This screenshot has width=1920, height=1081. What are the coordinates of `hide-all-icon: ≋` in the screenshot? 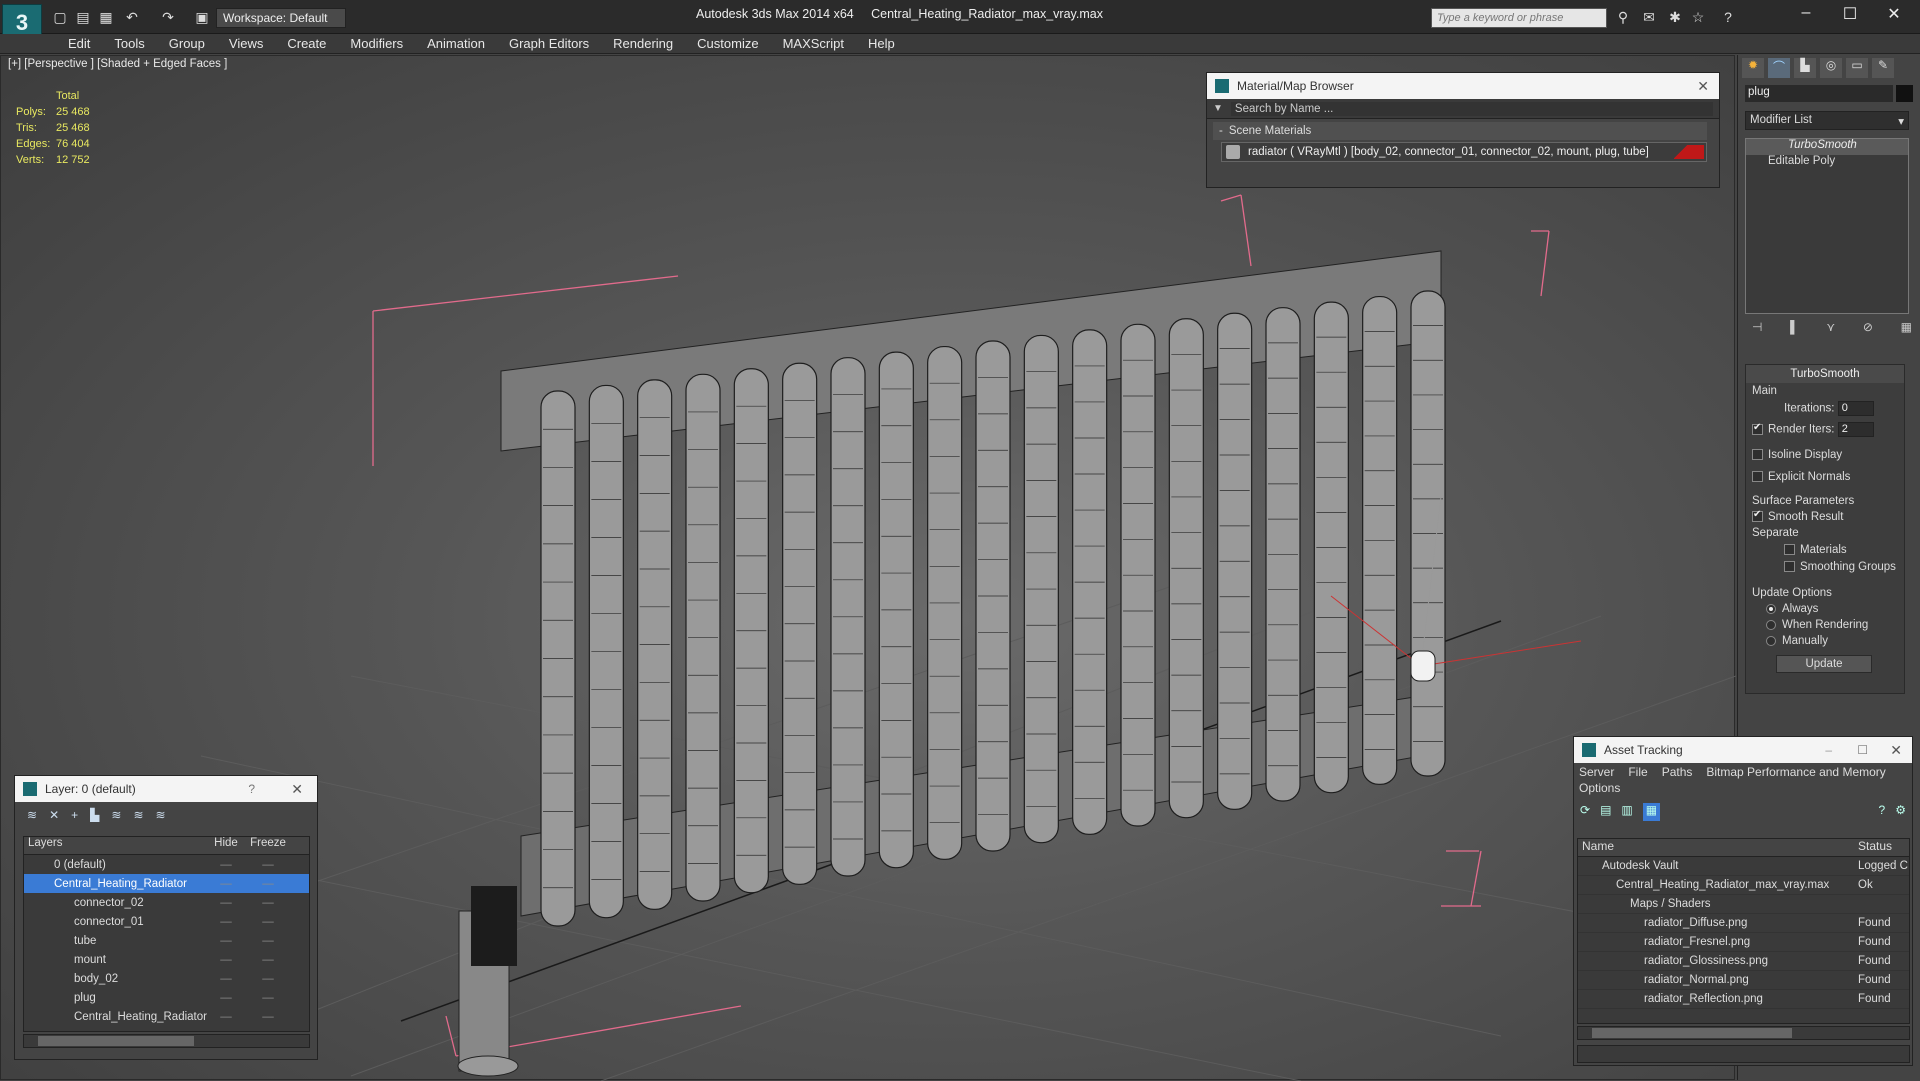 It's located at (138, 815).